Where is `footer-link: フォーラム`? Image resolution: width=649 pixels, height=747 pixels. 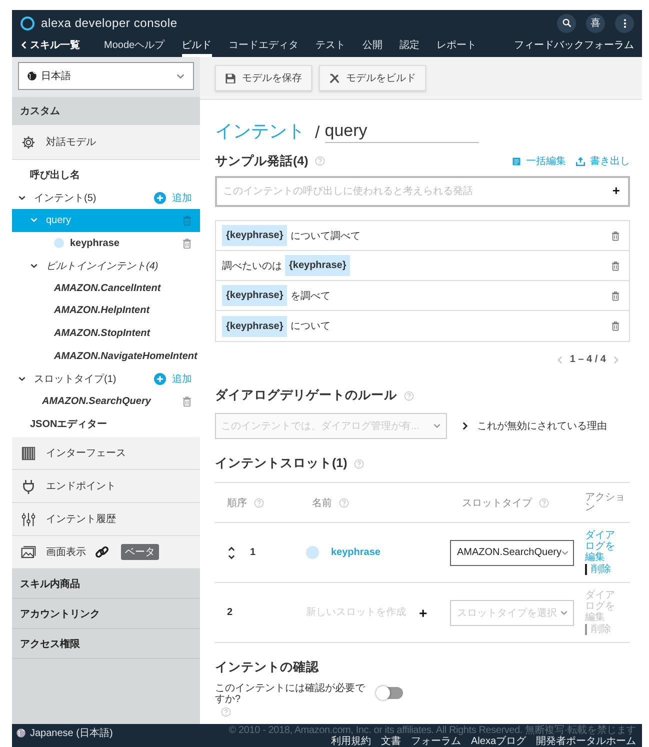 footer-link: フォーラム is located at coordinates (435, 741).